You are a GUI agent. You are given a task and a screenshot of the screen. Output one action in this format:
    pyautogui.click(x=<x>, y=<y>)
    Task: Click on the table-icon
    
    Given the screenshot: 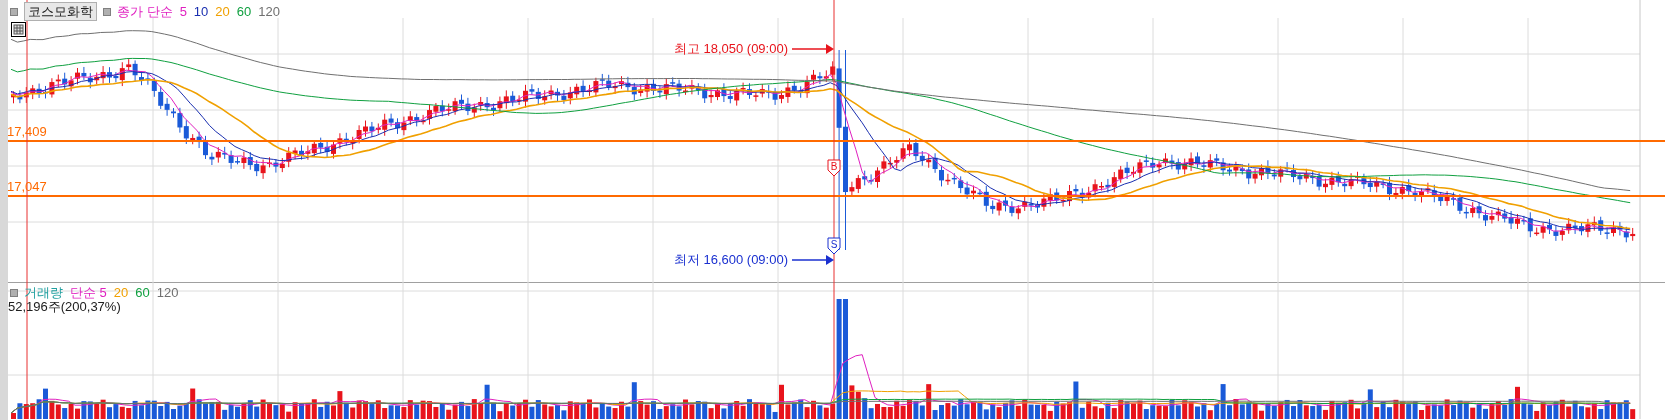 What is the action you would take?
    pyautogui.click(x=18, y=29)
    